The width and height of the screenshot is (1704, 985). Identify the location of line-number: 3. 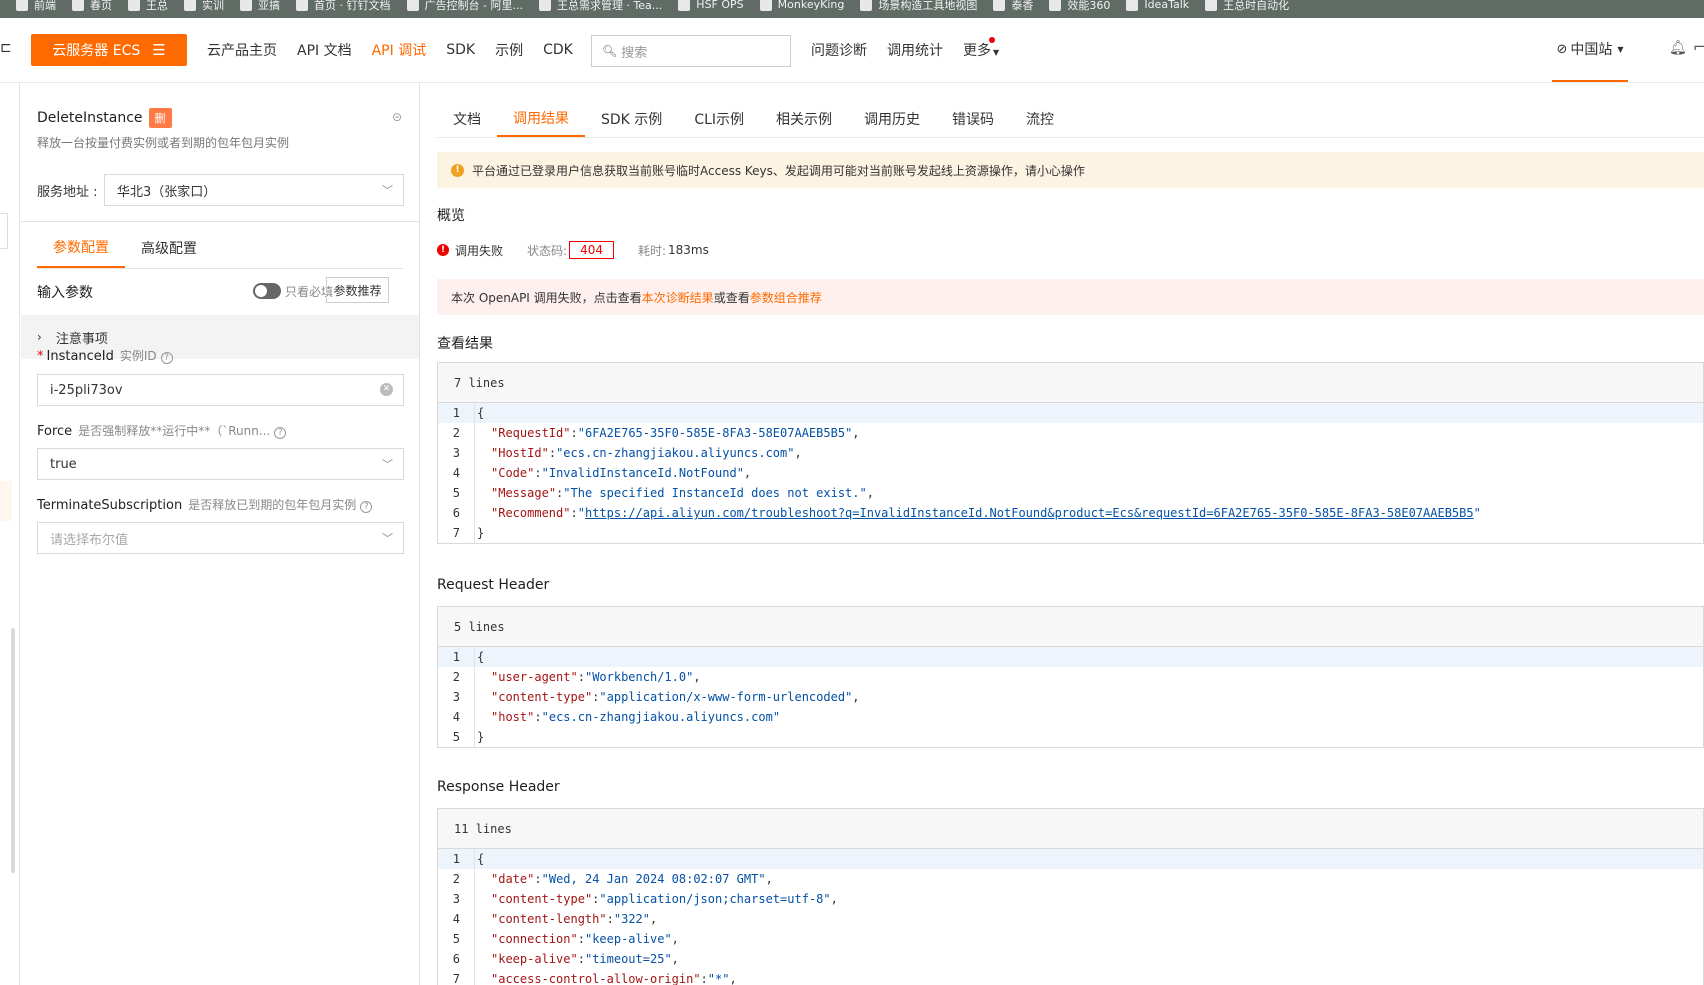
(456, 697).